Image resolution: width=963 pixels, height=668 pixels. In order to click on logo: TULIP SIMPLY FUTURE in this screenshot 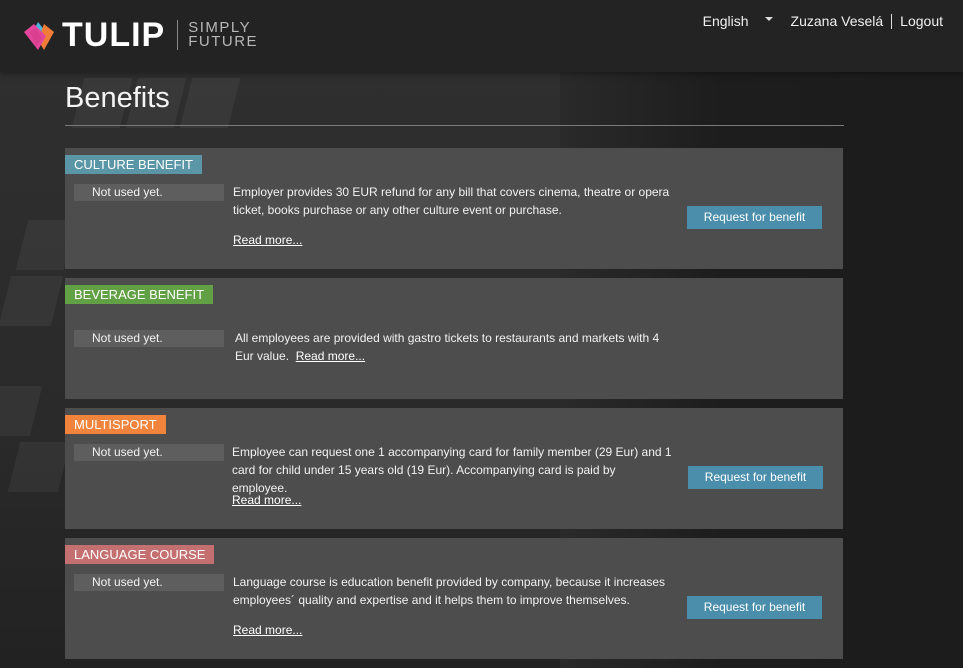, I will do `click(139, 35)`.